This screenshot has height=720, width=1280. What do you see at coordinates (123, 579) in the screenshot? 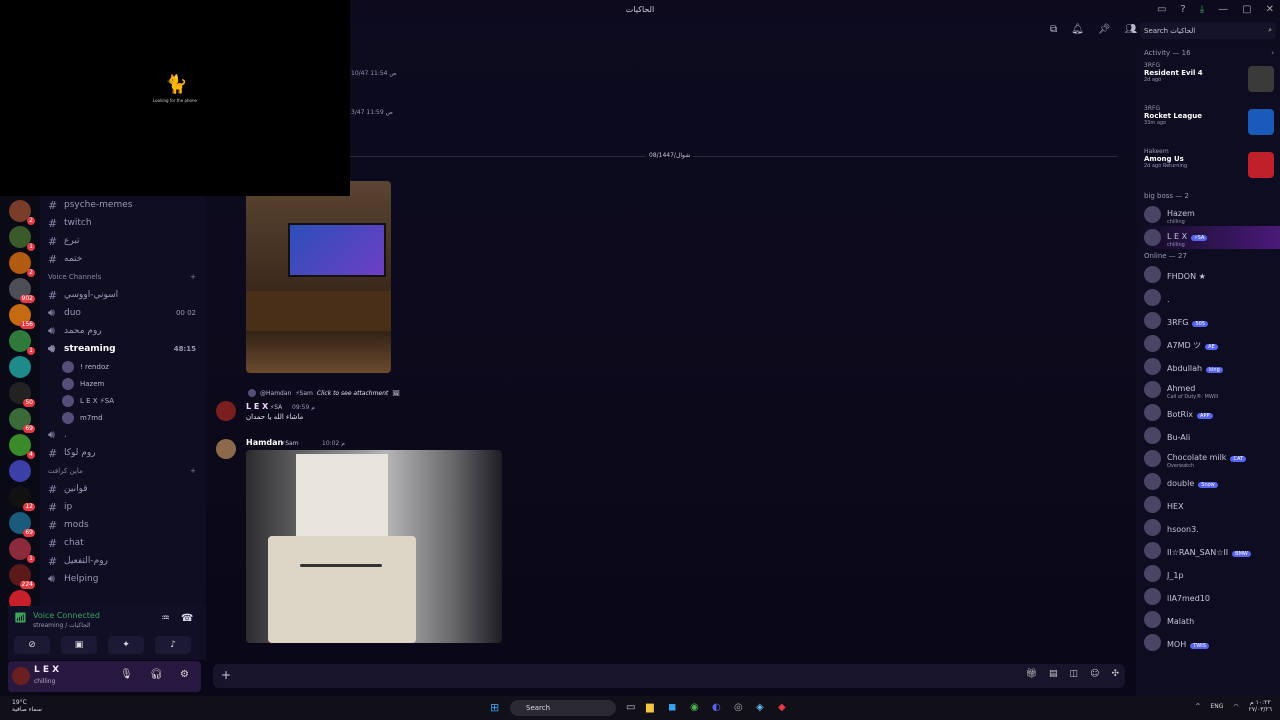
I see `channel-item: 🔊︎ Helping` at bounding box center [123, 579].